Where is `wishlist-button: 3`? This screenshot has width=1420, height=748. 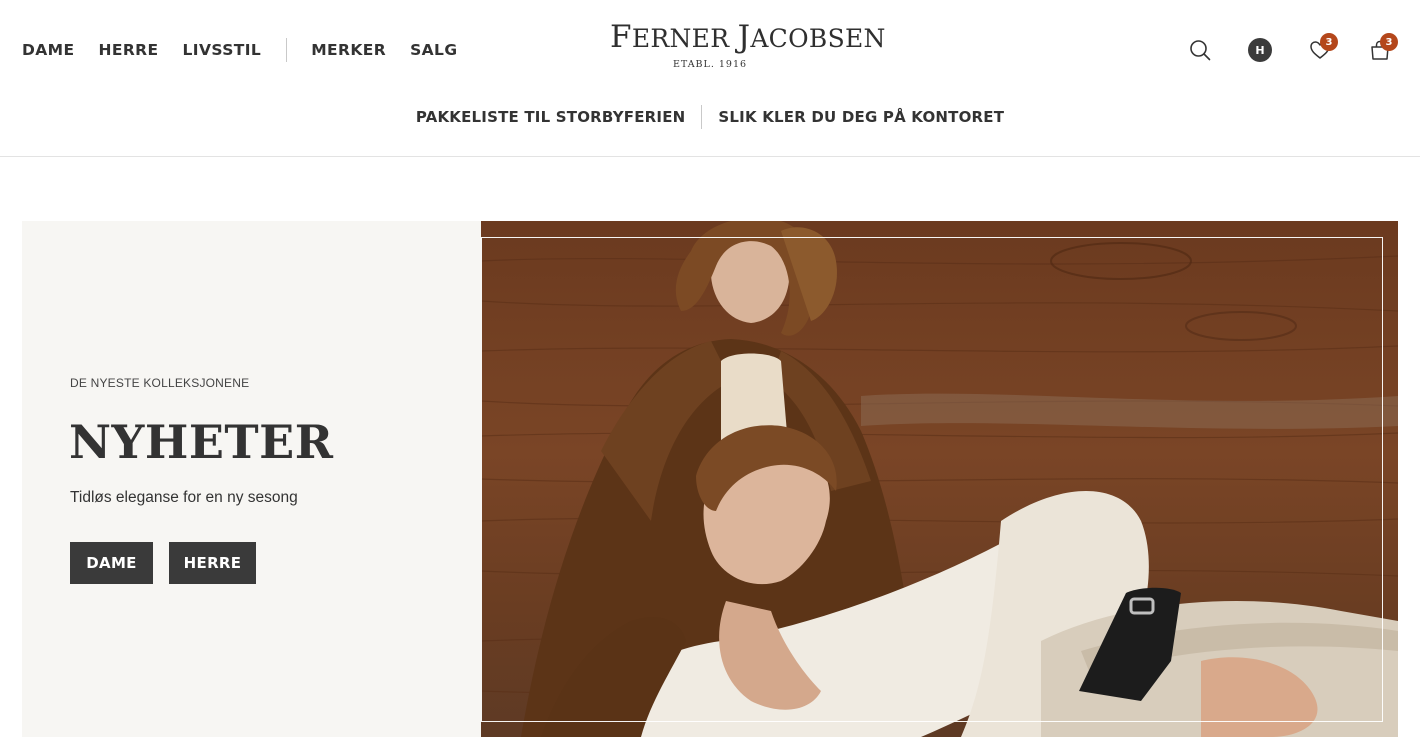
wishlist-button: 3 is located at coordinates (1322, 48).